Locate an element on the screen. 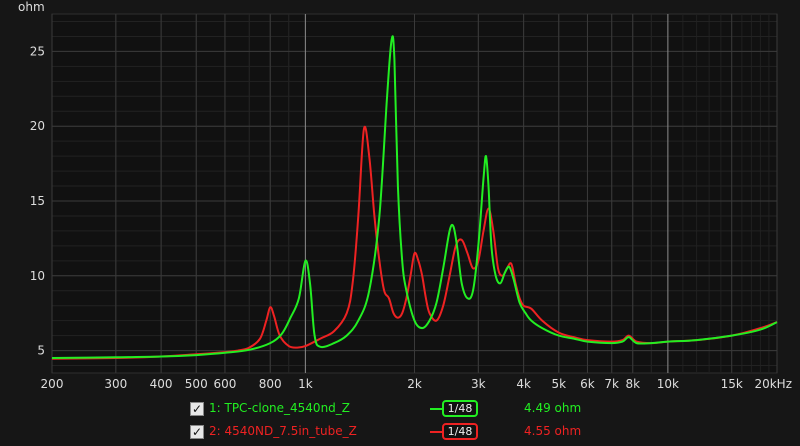 Image resolution: width=800 pixels, height=446 pixels. x-tick-label: 400 is located at coordinates (161, 384).